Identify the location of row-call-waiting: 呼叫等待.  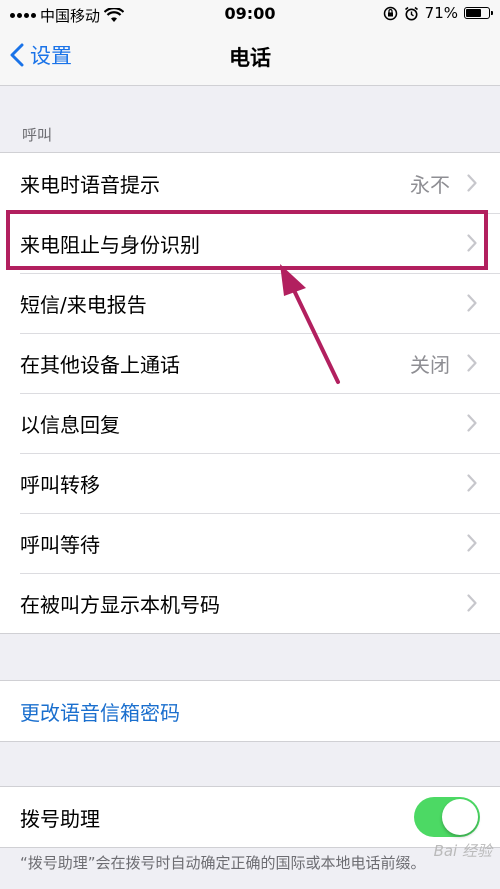
(250, 543).